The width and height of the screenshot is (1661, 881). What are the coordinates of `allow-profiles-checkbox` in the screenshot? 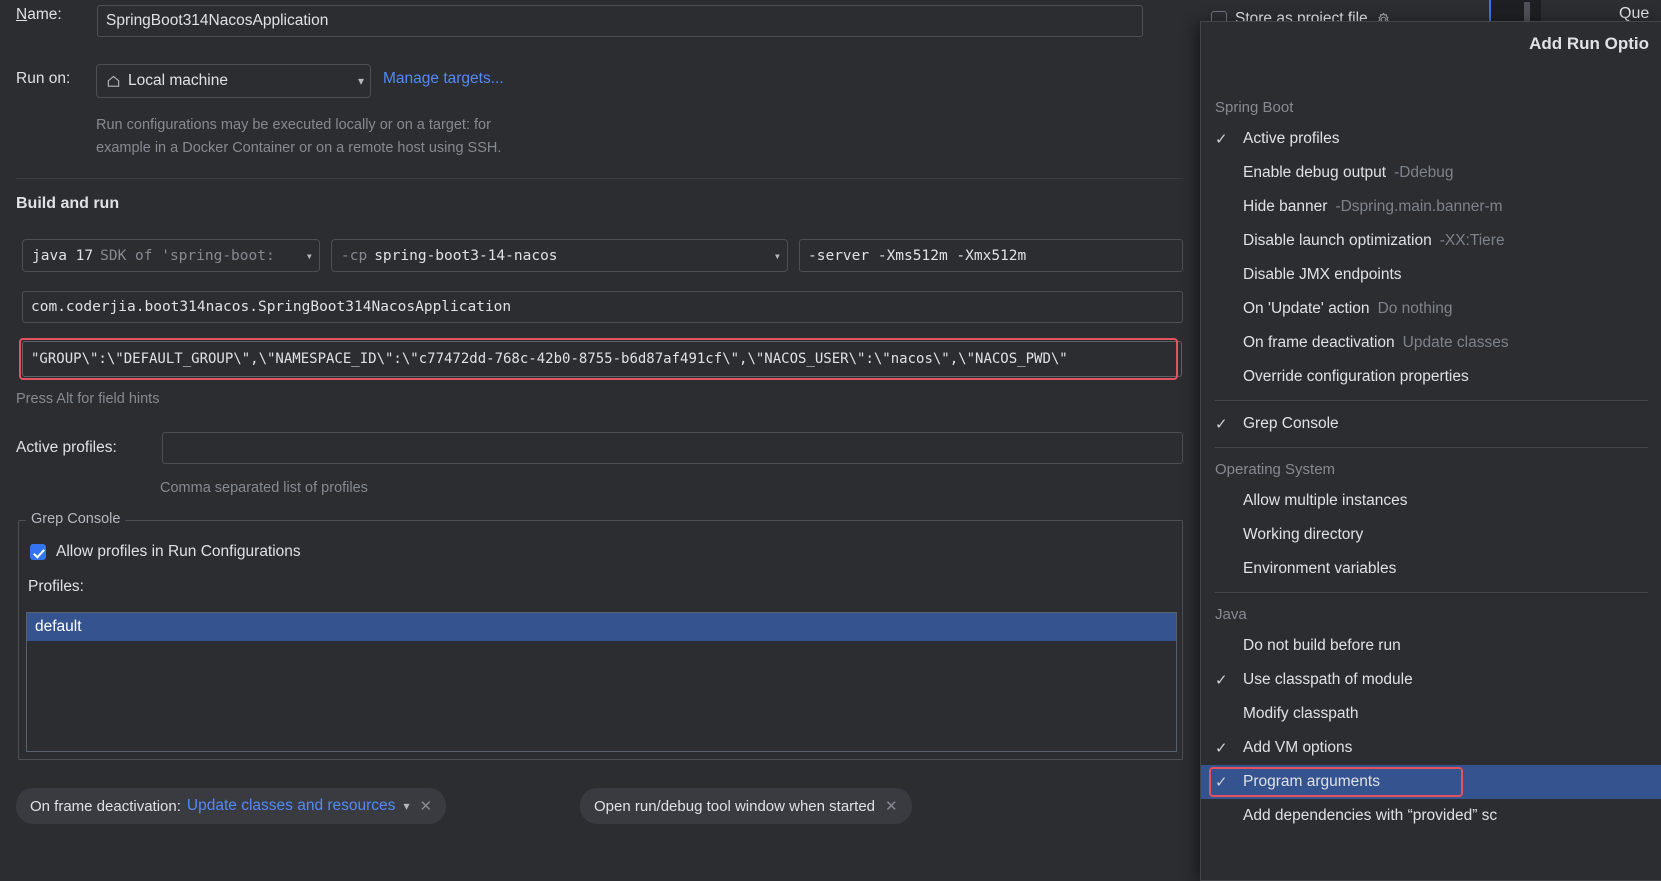 It's located at (38, 552).